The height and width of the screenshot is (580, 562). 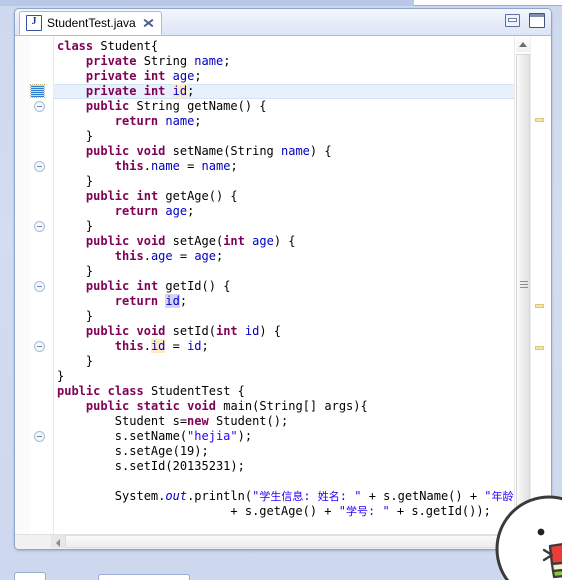 What do you see at coordinates (161, 196) in the screenshot?
I see `code-line: public int getAge() {` at bounding box center [161, 196].